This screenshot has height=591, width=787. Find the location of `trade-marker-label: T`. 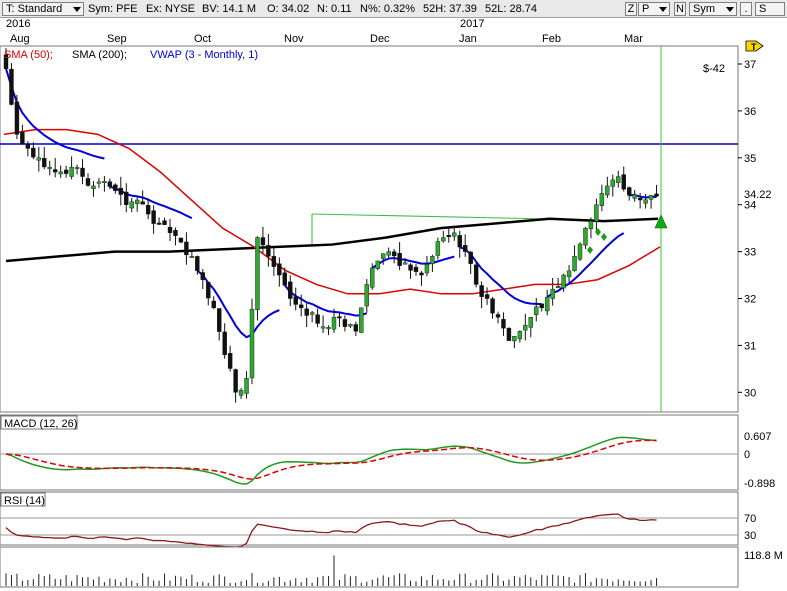

trade-marker-label: T is located at coordinates (754, 47).